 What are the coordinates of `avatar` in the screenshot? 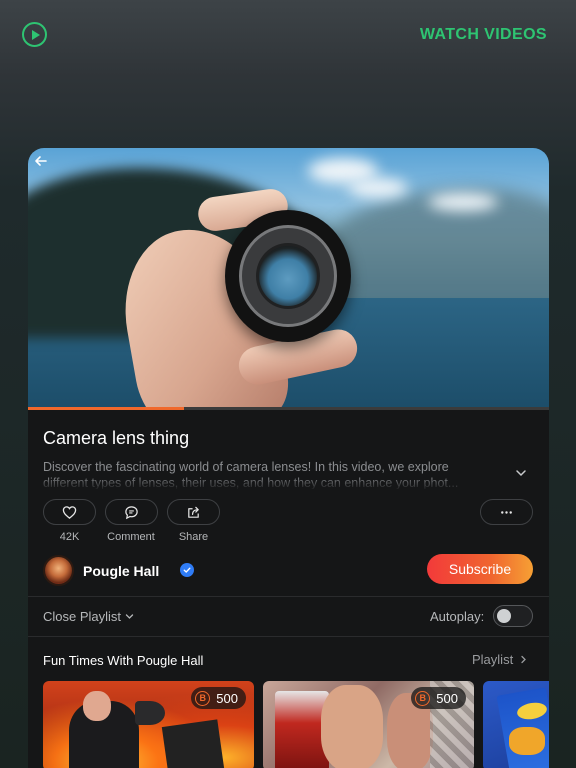 It's located at (58, 570).